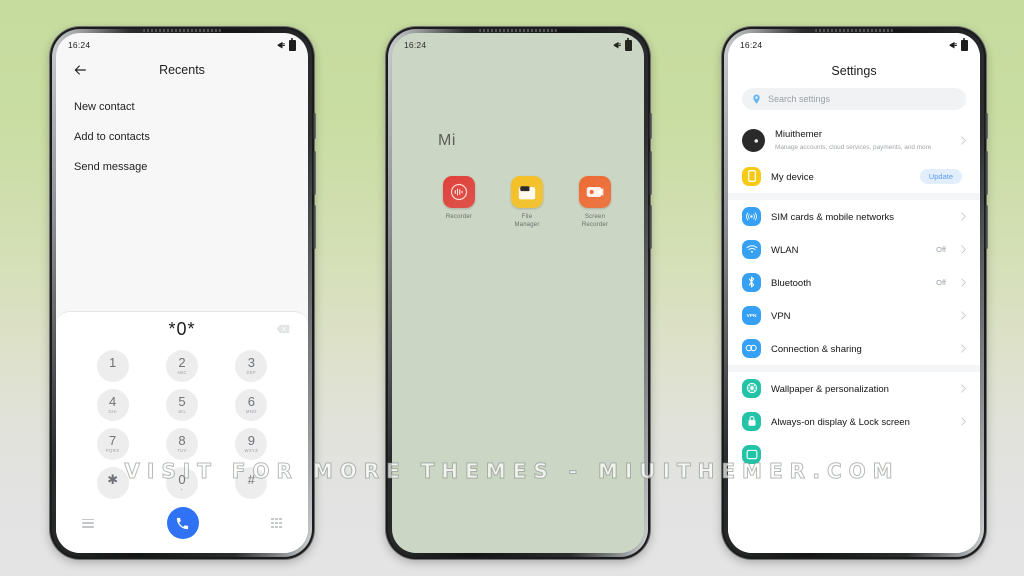  Describe the element at coordinates (781, 317) in the screenshot. I see `settings-row-label: VPN` at that location.